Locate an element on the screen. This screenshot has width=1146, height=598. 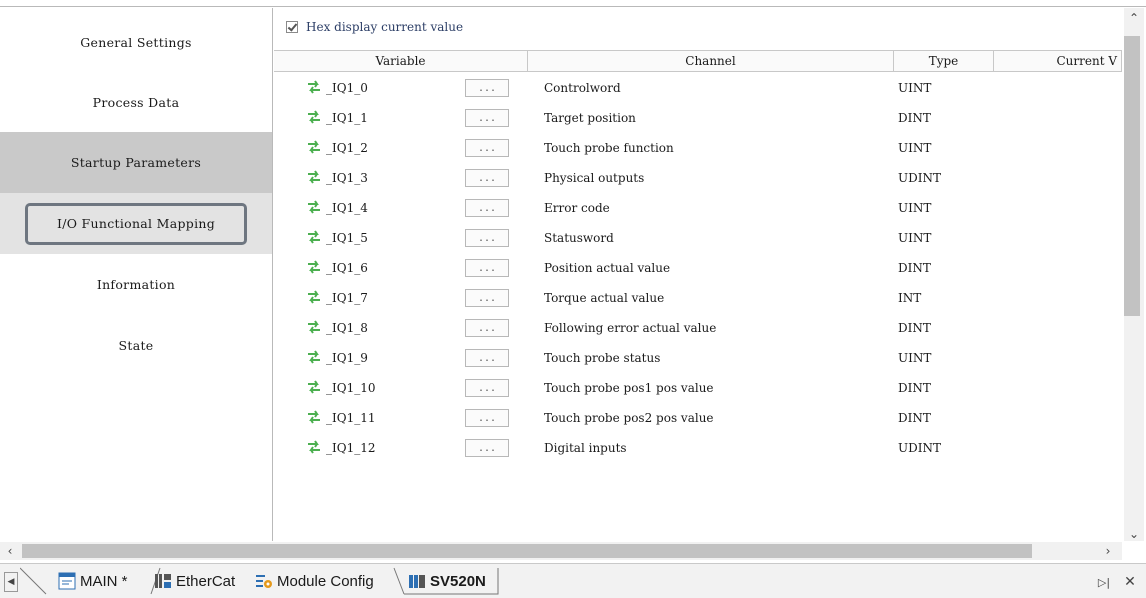
nav-general-settings: General Settings is located at coordinates (136, 42).